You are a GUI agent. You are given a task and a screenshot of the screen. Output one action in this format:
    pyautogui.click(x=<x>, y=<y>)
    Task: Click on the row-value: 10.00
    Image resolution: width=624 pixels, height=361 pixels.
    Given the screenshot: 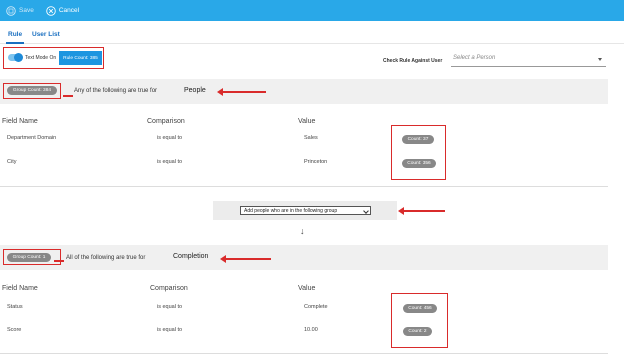 What is the action you would take?
    pyautogui.click(x=311, y=330)
    